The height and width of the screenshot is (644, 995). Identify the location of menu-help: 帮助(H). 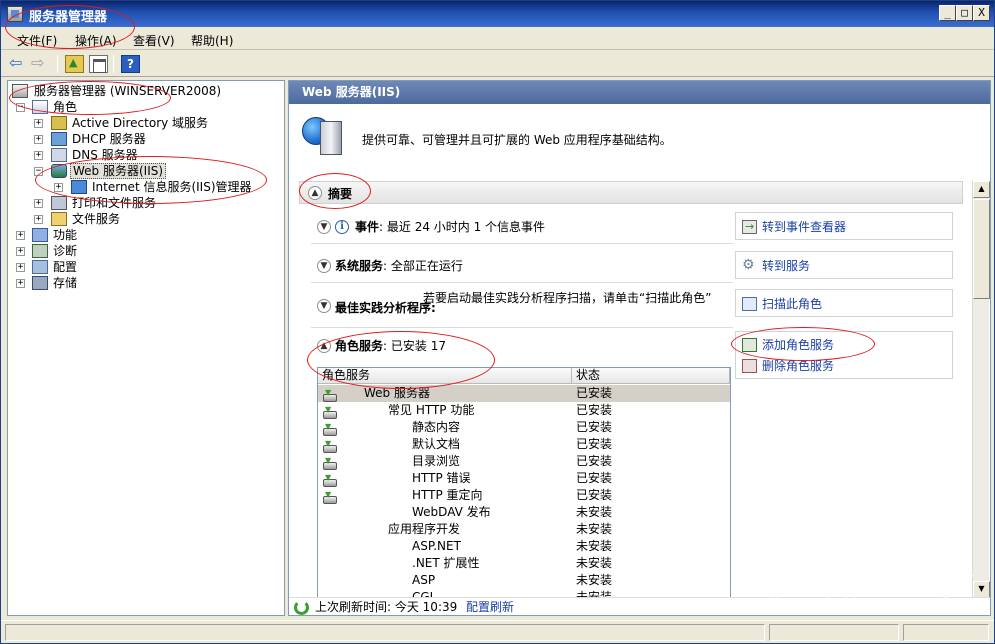
(212, 40).